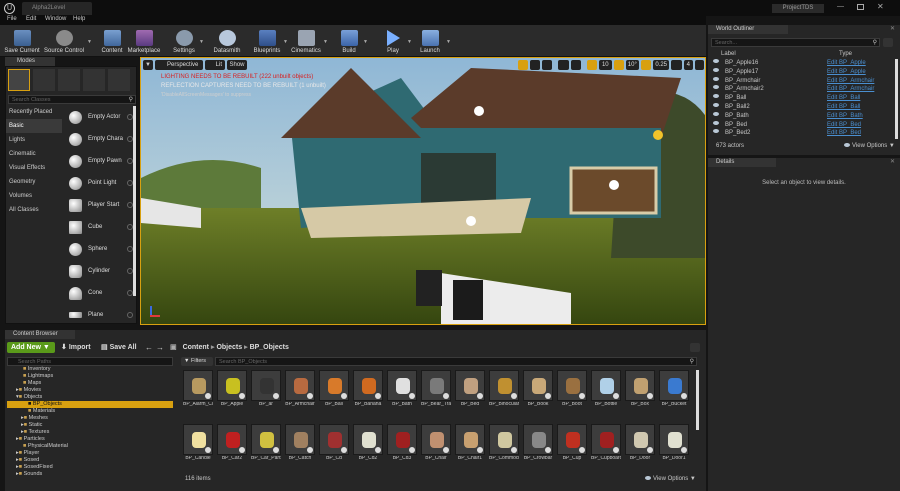  Describe the element at coordinates (801, 116) in the screenshot. I see `outliner-row: BP_Bath Edit BP_Bath` at that location.